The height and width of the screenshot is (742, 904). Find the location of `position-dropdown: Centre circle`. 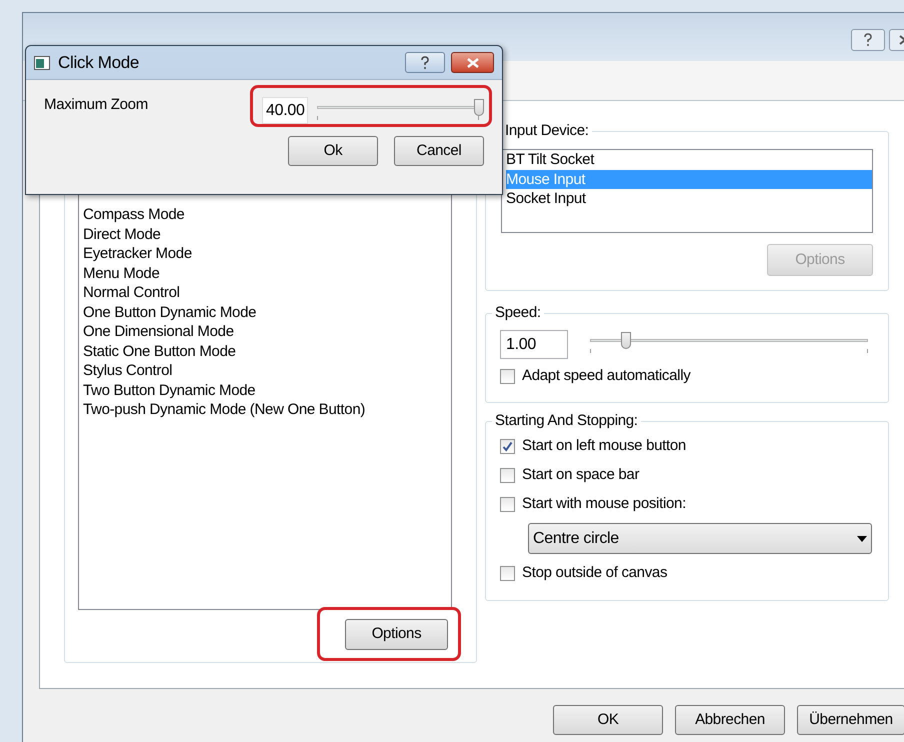

position-dropdown: Centre circle is located at coordinates (700, 538).